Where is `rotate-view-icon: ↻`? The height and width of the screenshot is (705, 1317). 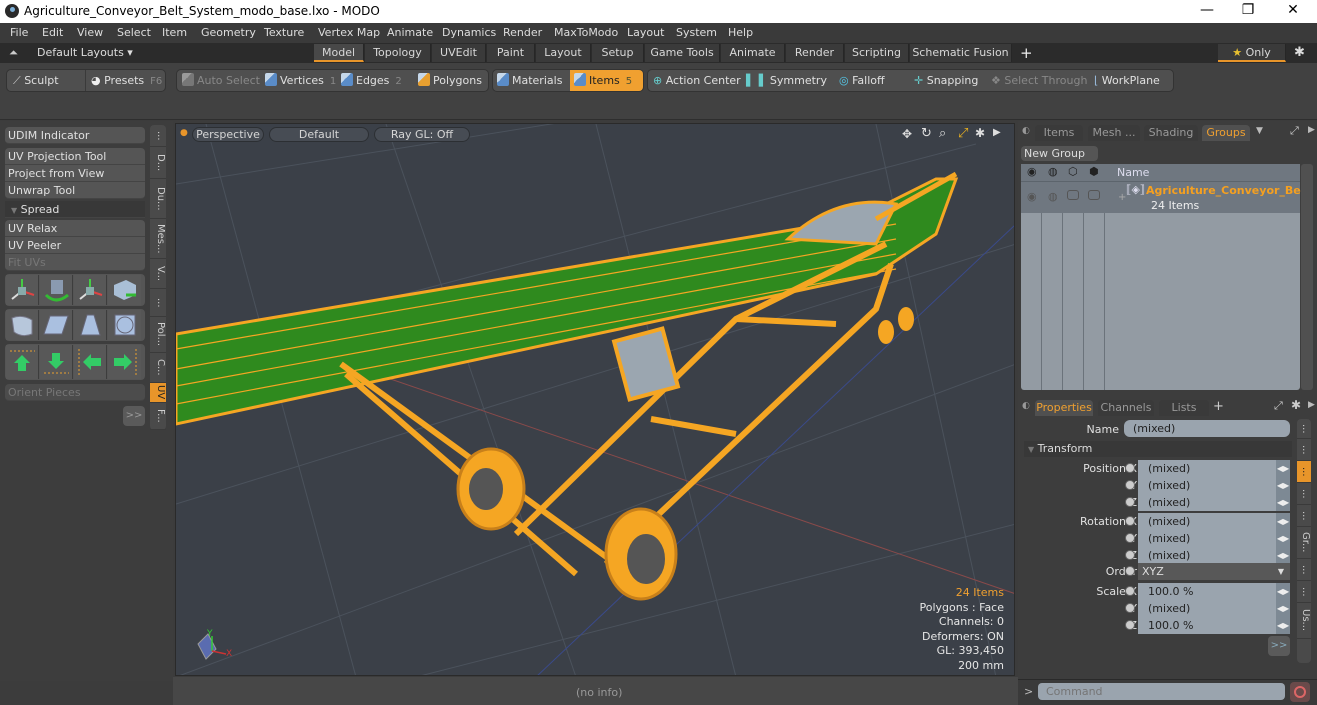
rotate-view-icon: ↻ is located at coordinates (926, 133).